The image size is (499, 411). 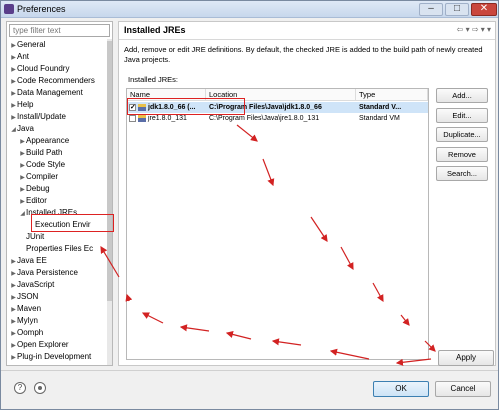 What do you see at coordinates (40, 388) in the screenshot?
I see `import-export-icon` at bounding box center [40, 388].